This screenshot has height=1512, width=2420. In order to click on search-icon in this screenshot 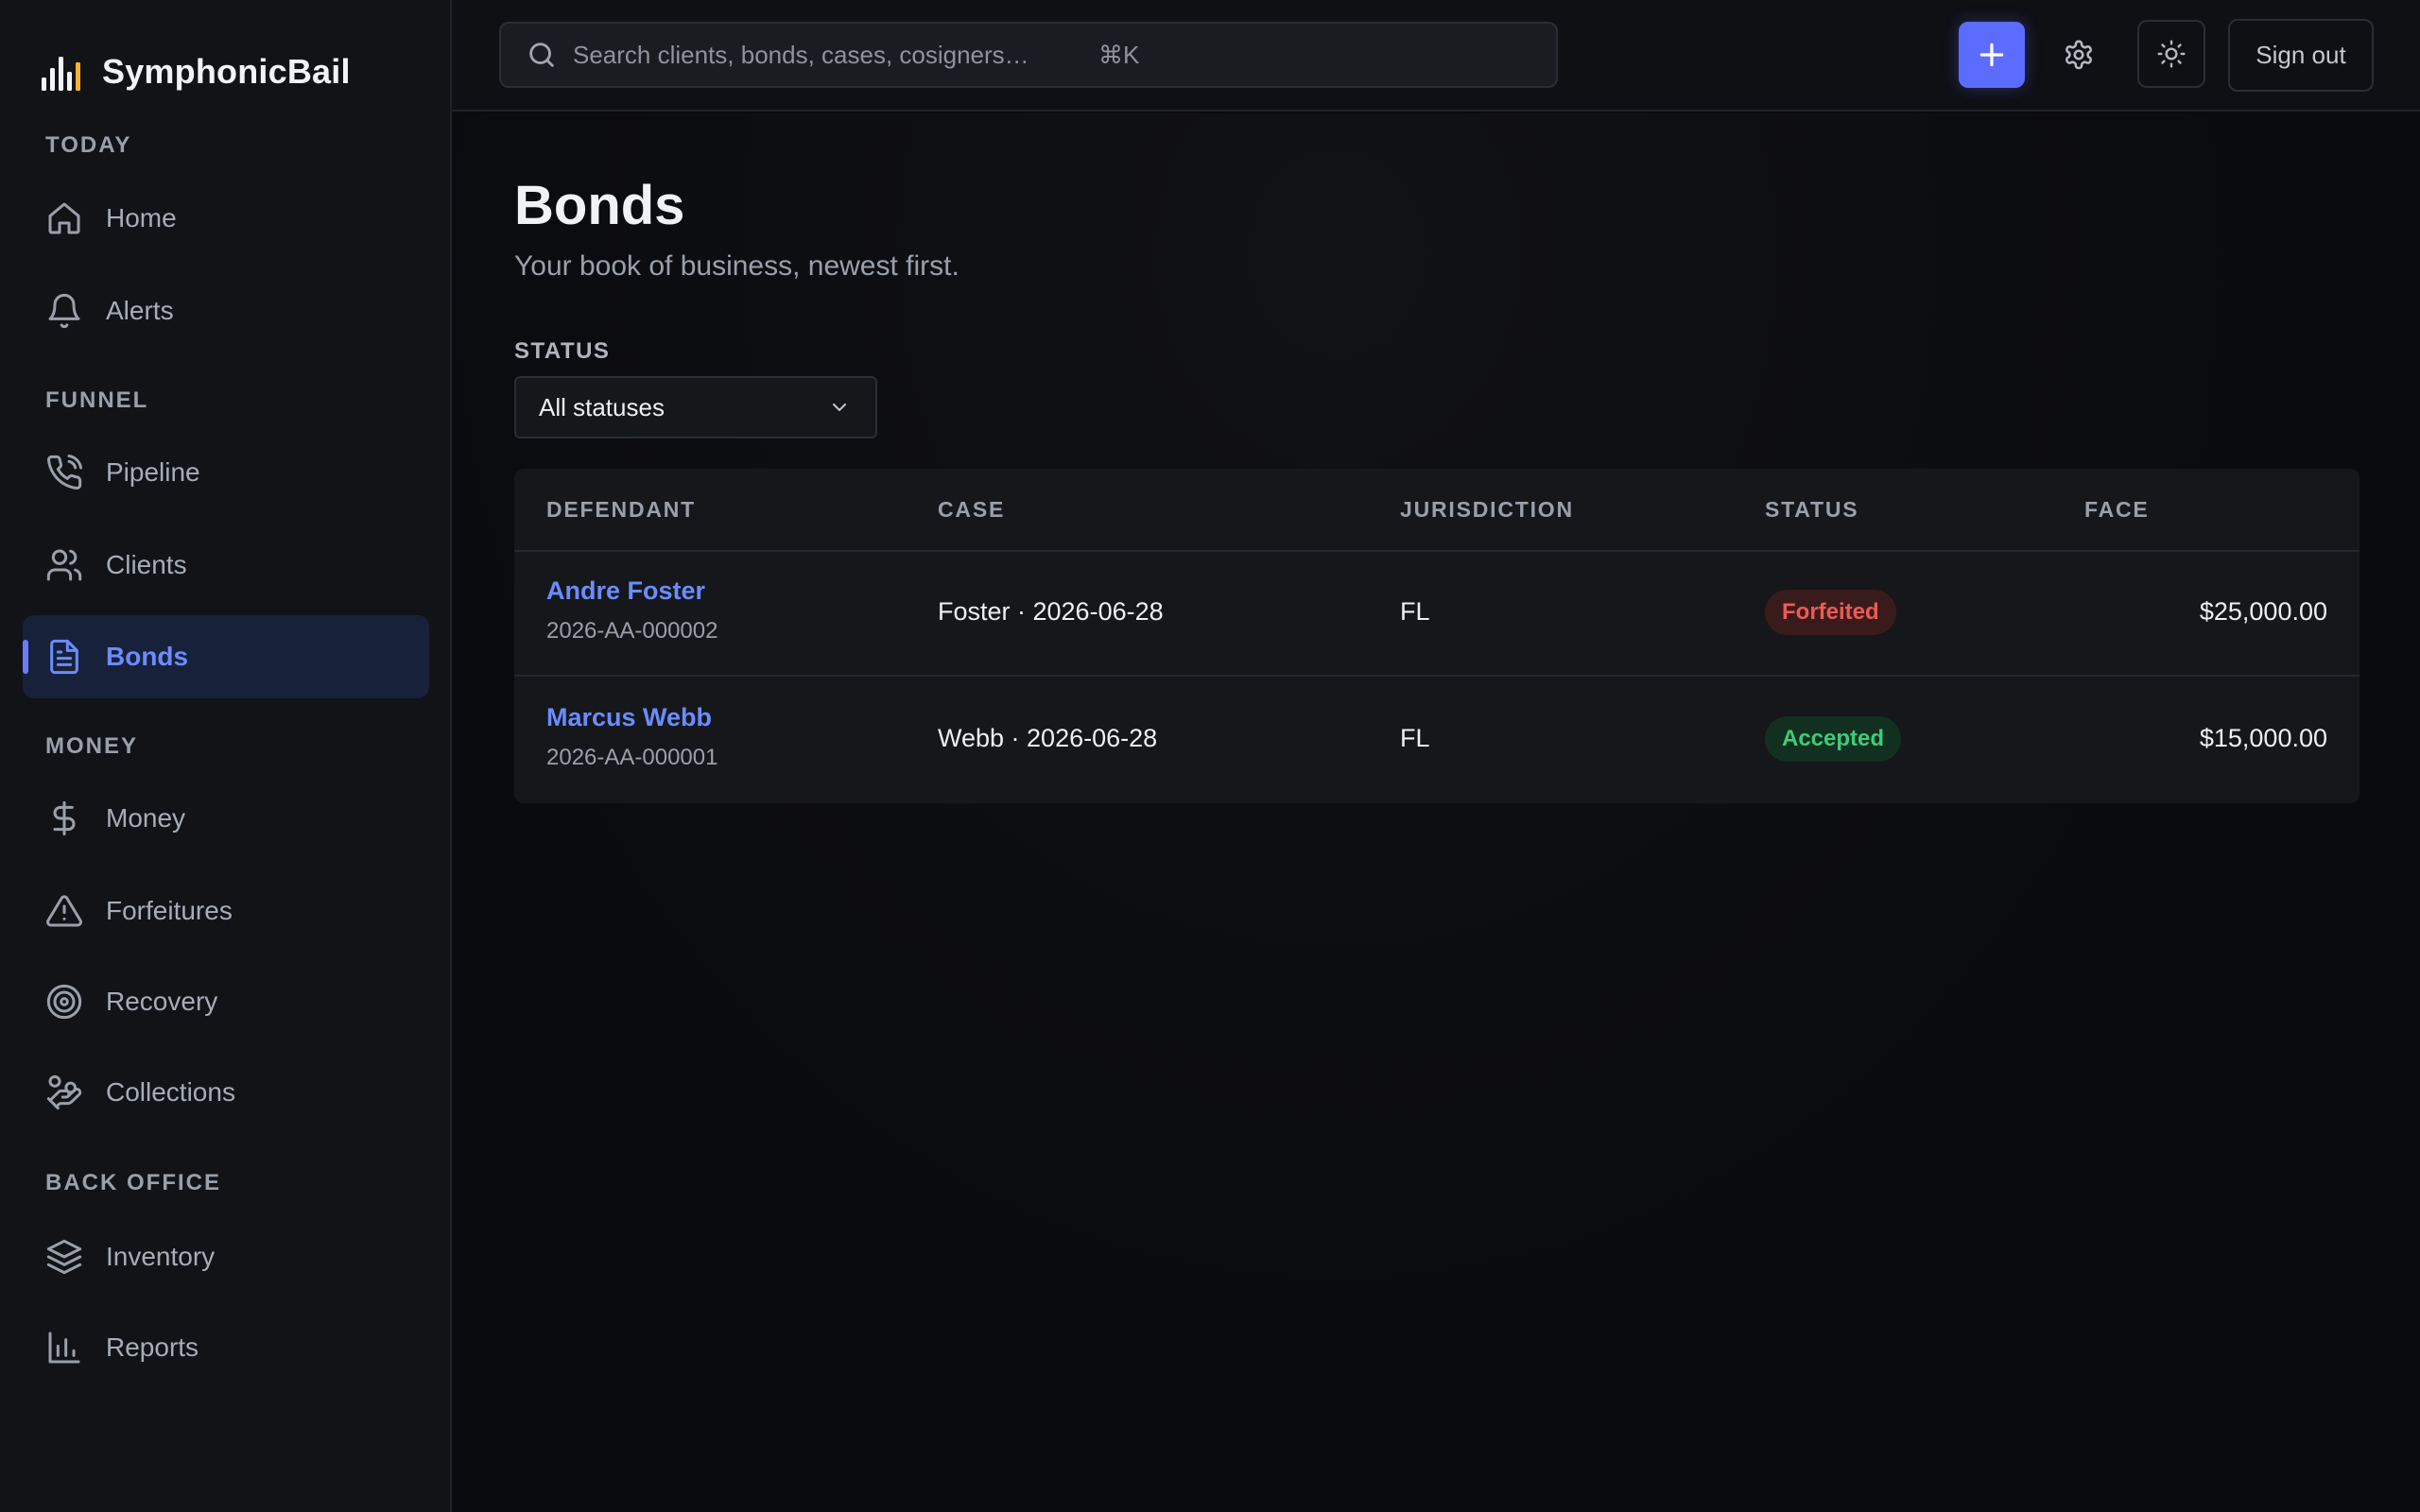, I will do `click(541, 55)`.